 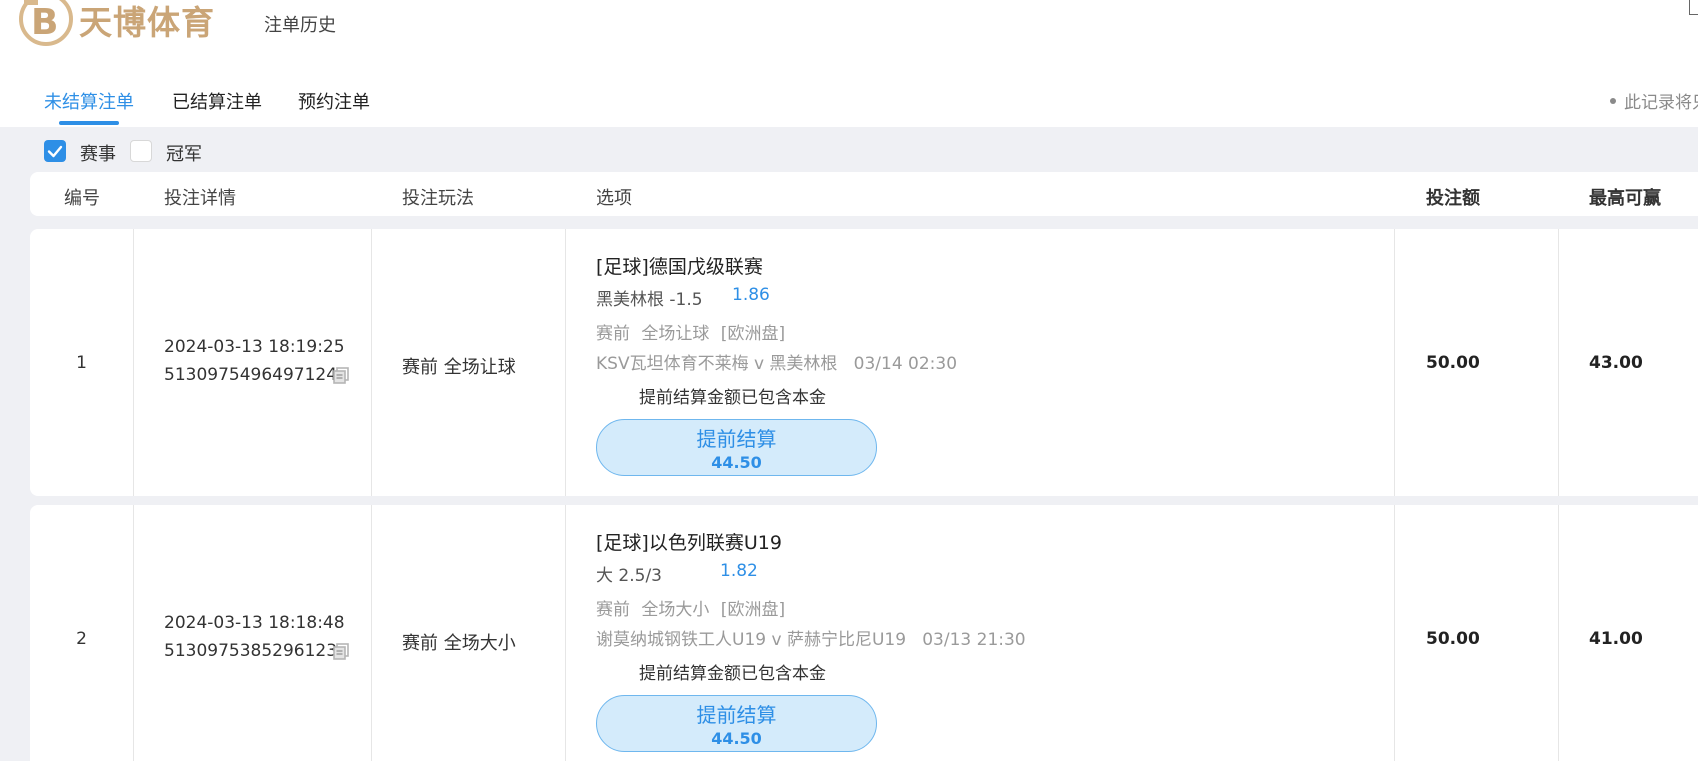 What do you see at coordinates (739, 571) in the screenshot?
I see `bet-odds: 1.82` at bounding box center [739, 571].